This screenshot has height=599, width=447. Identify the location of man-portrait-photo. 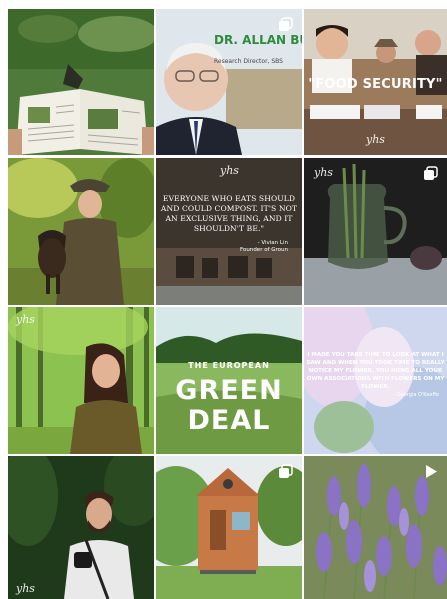
(81, 527).